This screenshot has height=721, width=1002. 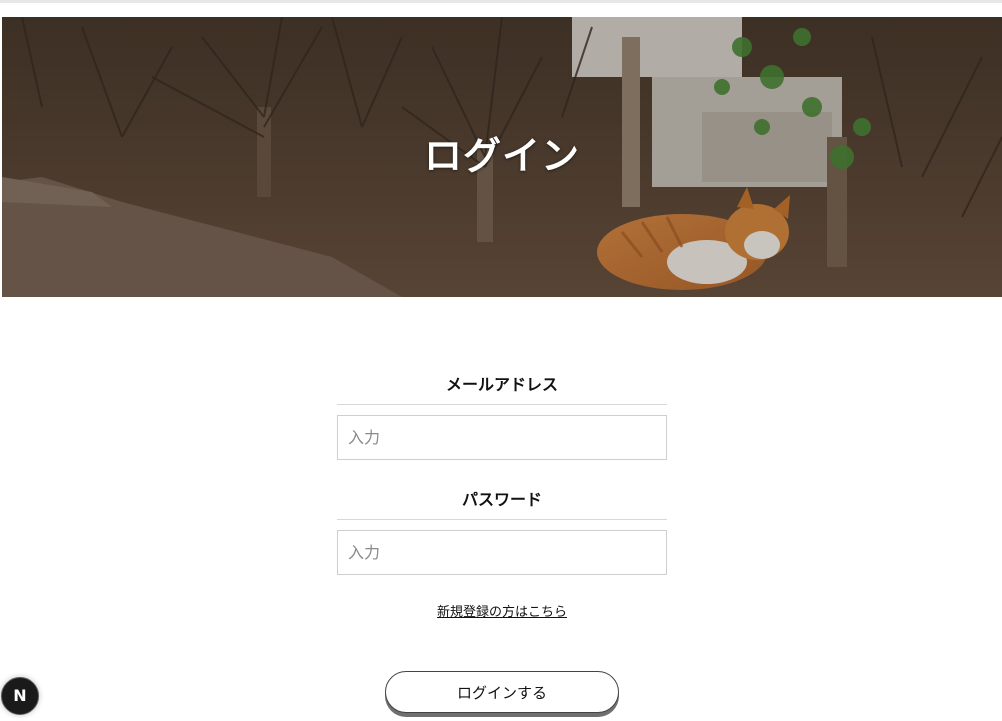 What do you see at coordinates (502, 610) in the screenshot?
I see `register-link: 新規登録の方はこちら` at bounding box center [502, 610].